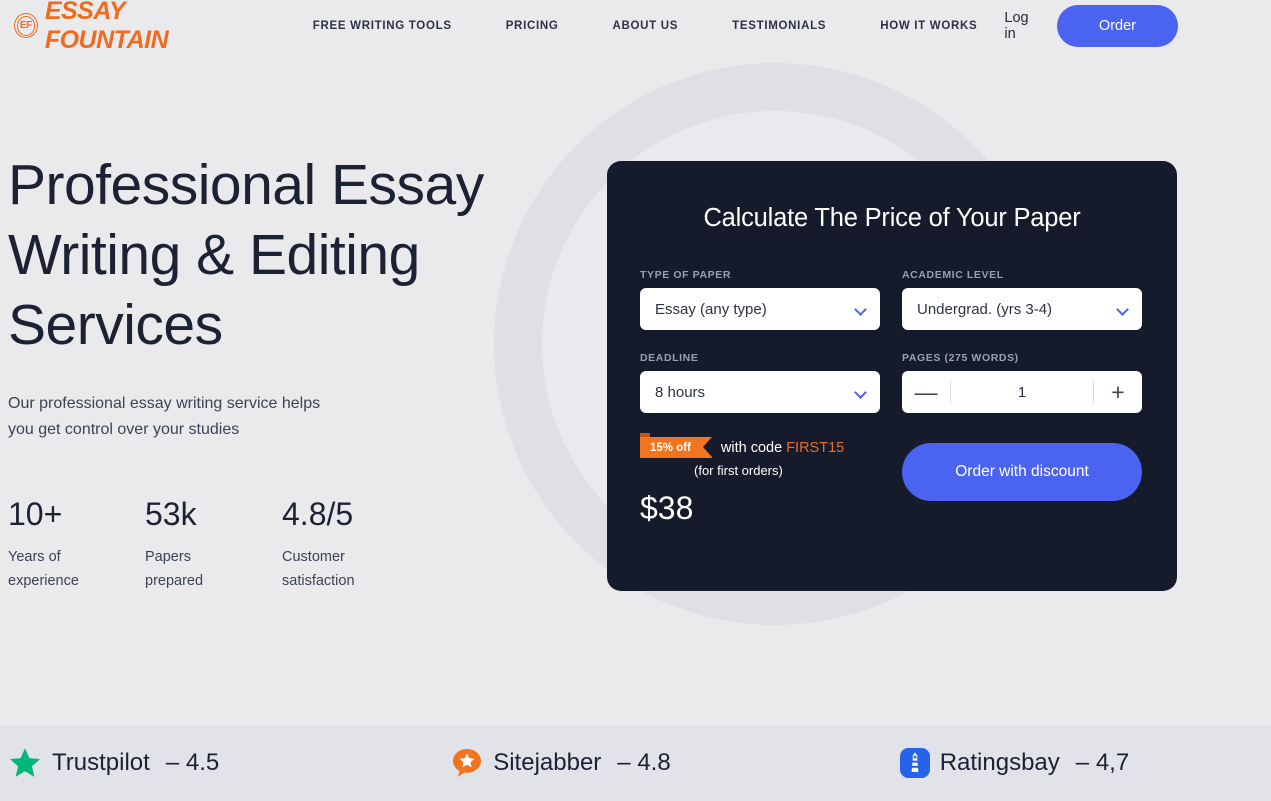 The image size is (1271, 801). Describe the element at coordinates (382, 26) in the screenshot. I see `nav-item-free-writing-tools: FREE WRITING TOOLS` at that location.